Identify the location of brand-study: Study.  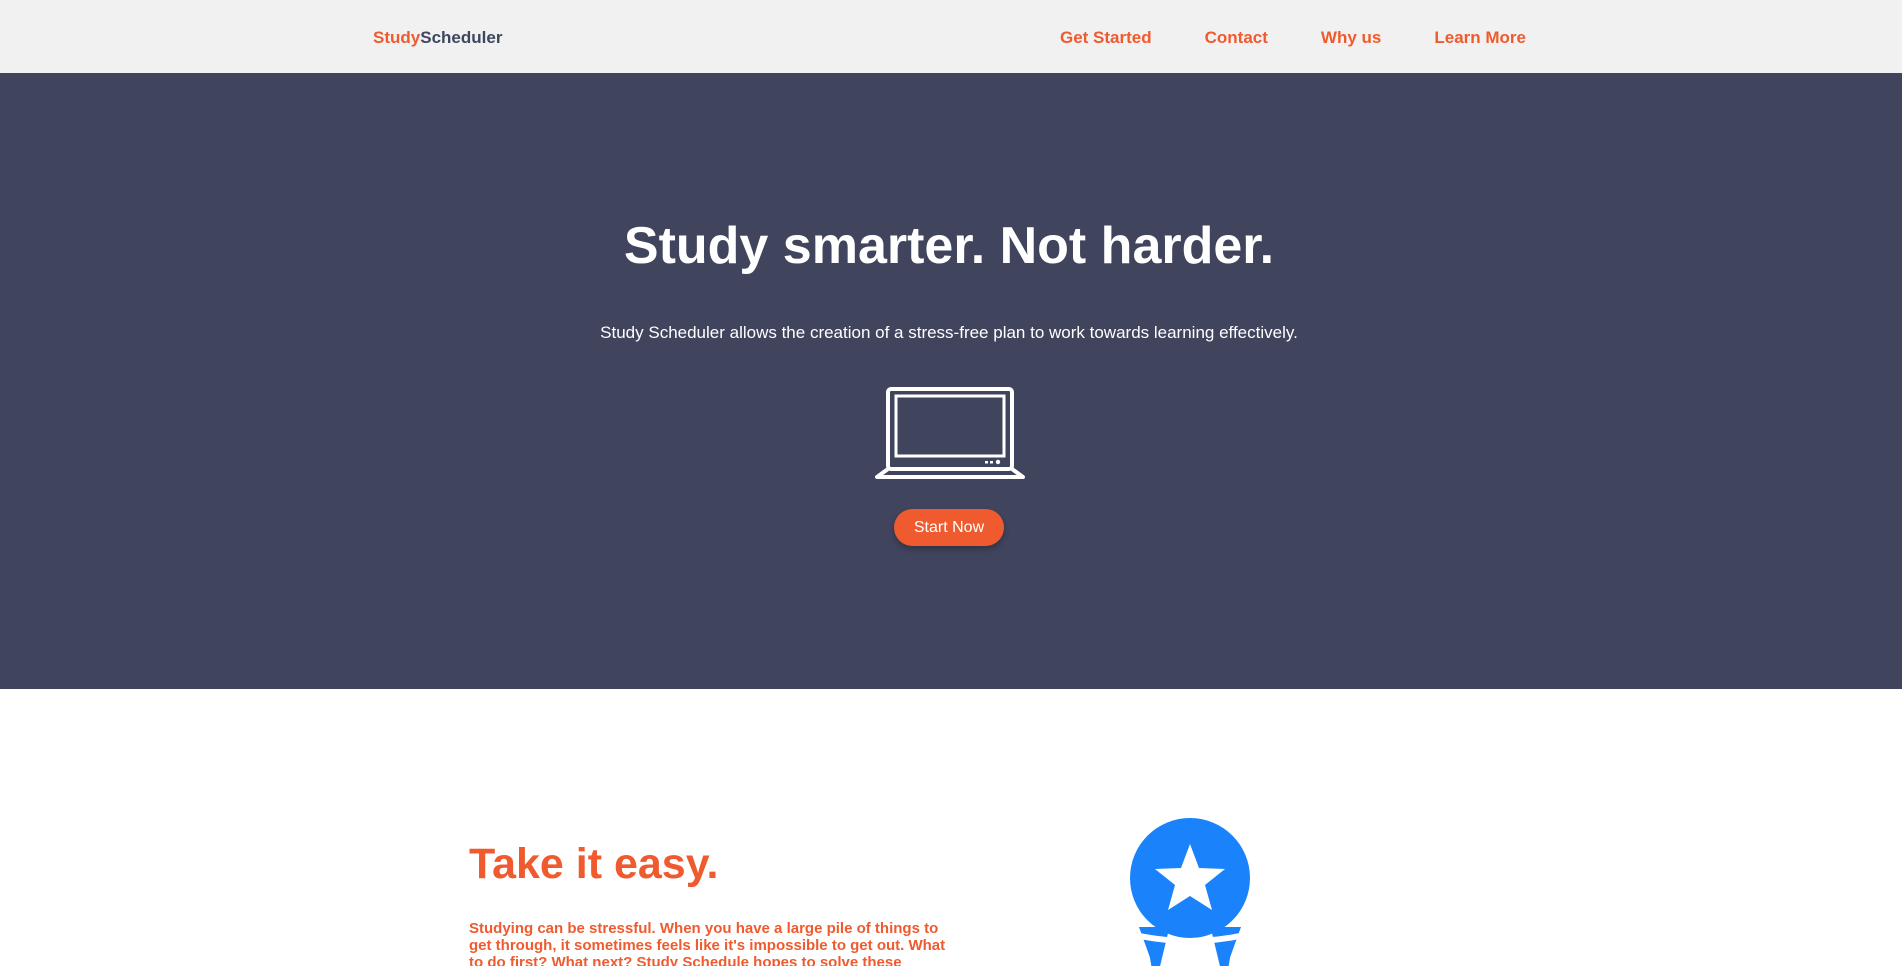
(397, 37).